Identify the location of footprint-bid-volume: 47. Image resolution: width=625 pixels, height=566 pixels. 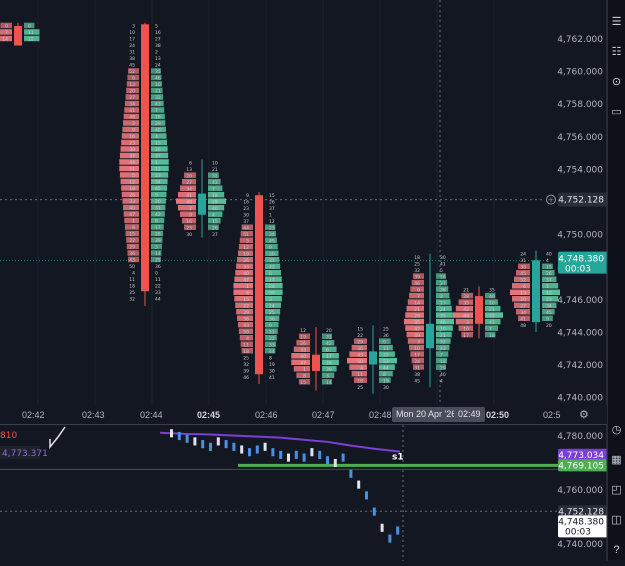
(132, 215).